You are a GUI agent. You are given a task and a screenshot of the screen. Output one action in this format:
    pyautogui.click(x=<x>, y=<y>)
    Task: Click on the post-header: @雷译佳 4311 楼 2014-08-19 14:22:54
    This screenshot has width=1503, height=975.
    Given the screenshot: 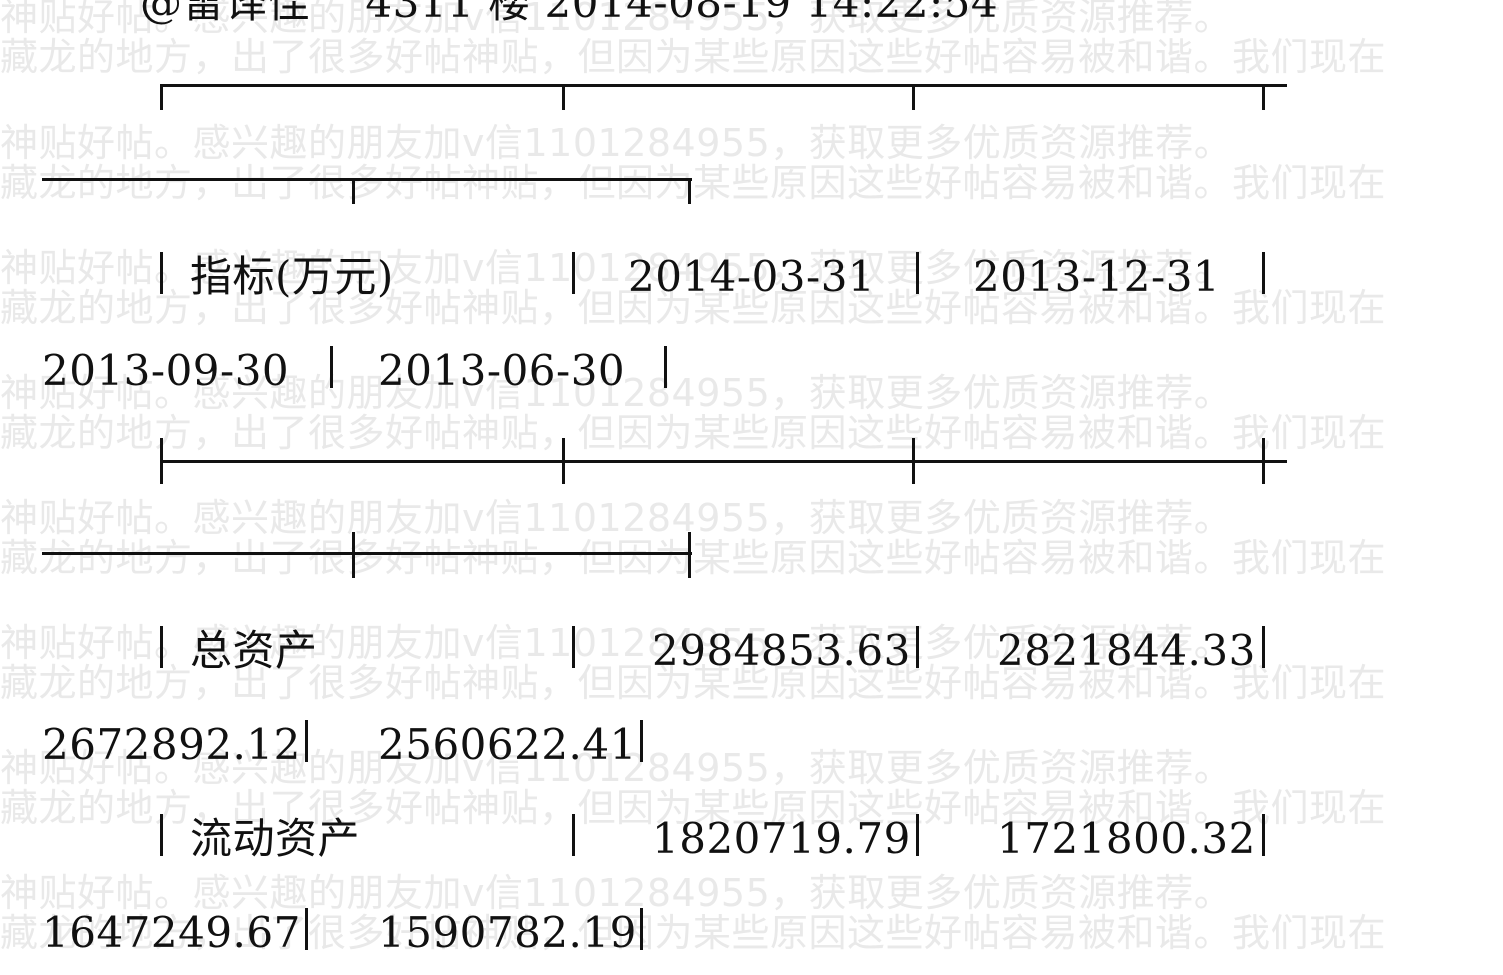 What is the action you would take?
    pyautogui.click(x=569, y=13)
    